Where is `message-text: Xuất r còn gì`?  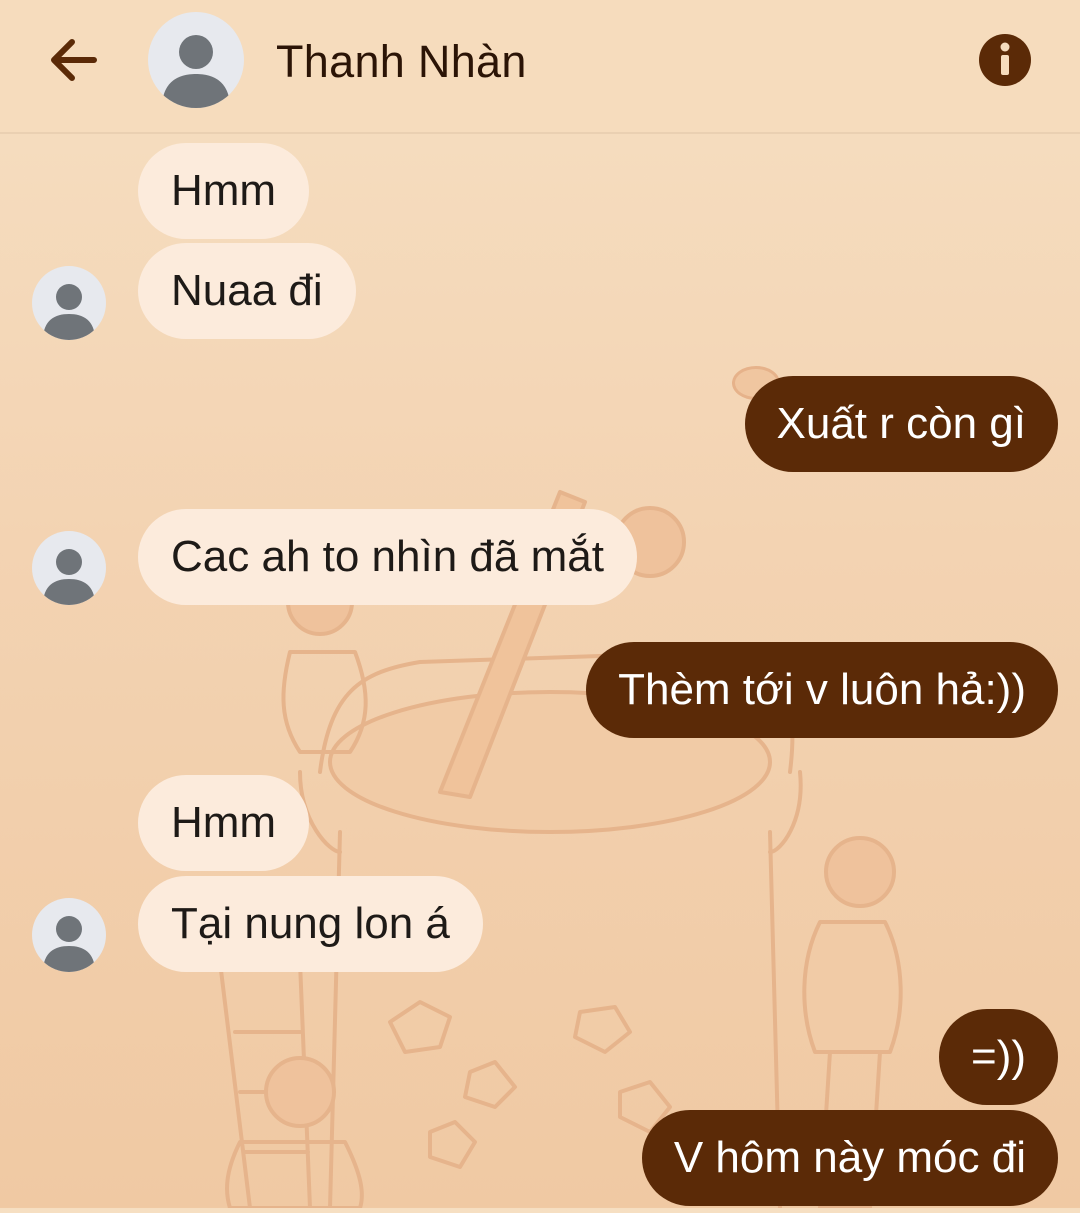
message-text: Xuất r còn gì is located at coordinates (901, 423).